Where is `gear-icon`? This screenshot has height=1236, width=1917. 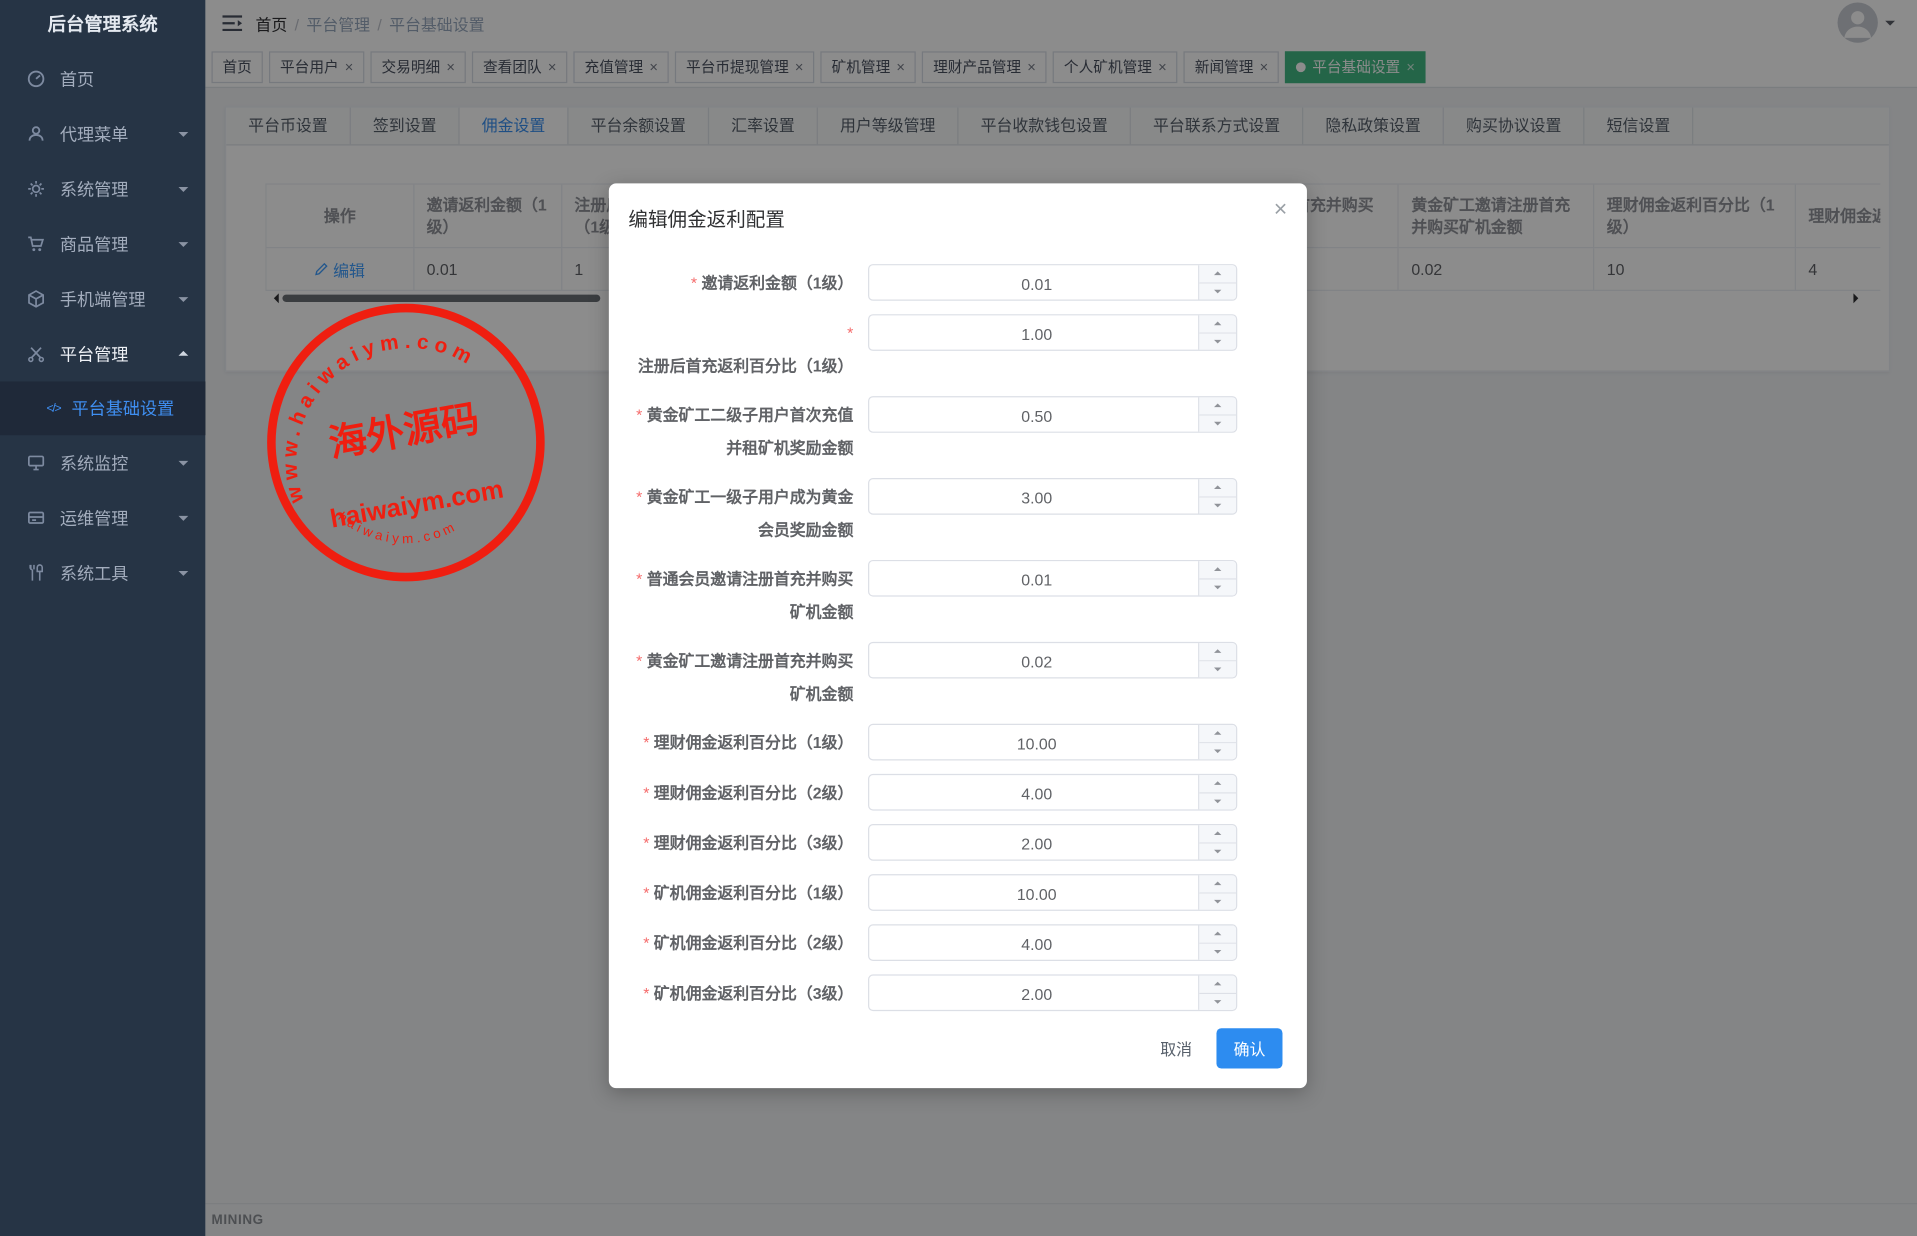
gear-icon is located at coordinates (36, 189).